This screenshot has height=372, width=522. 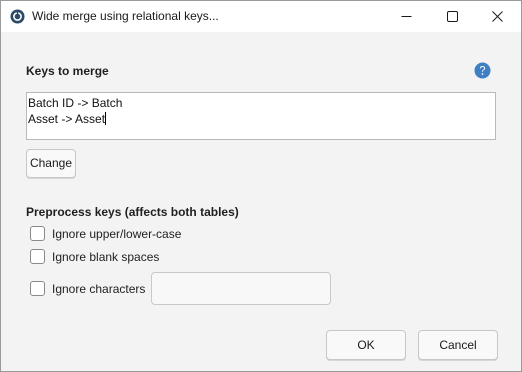 What do you see at coordinates (116, 234) in the screenshot?
I see `ignore-case-label: Ignore upper/lower-case` at bounding box center [116, 234].